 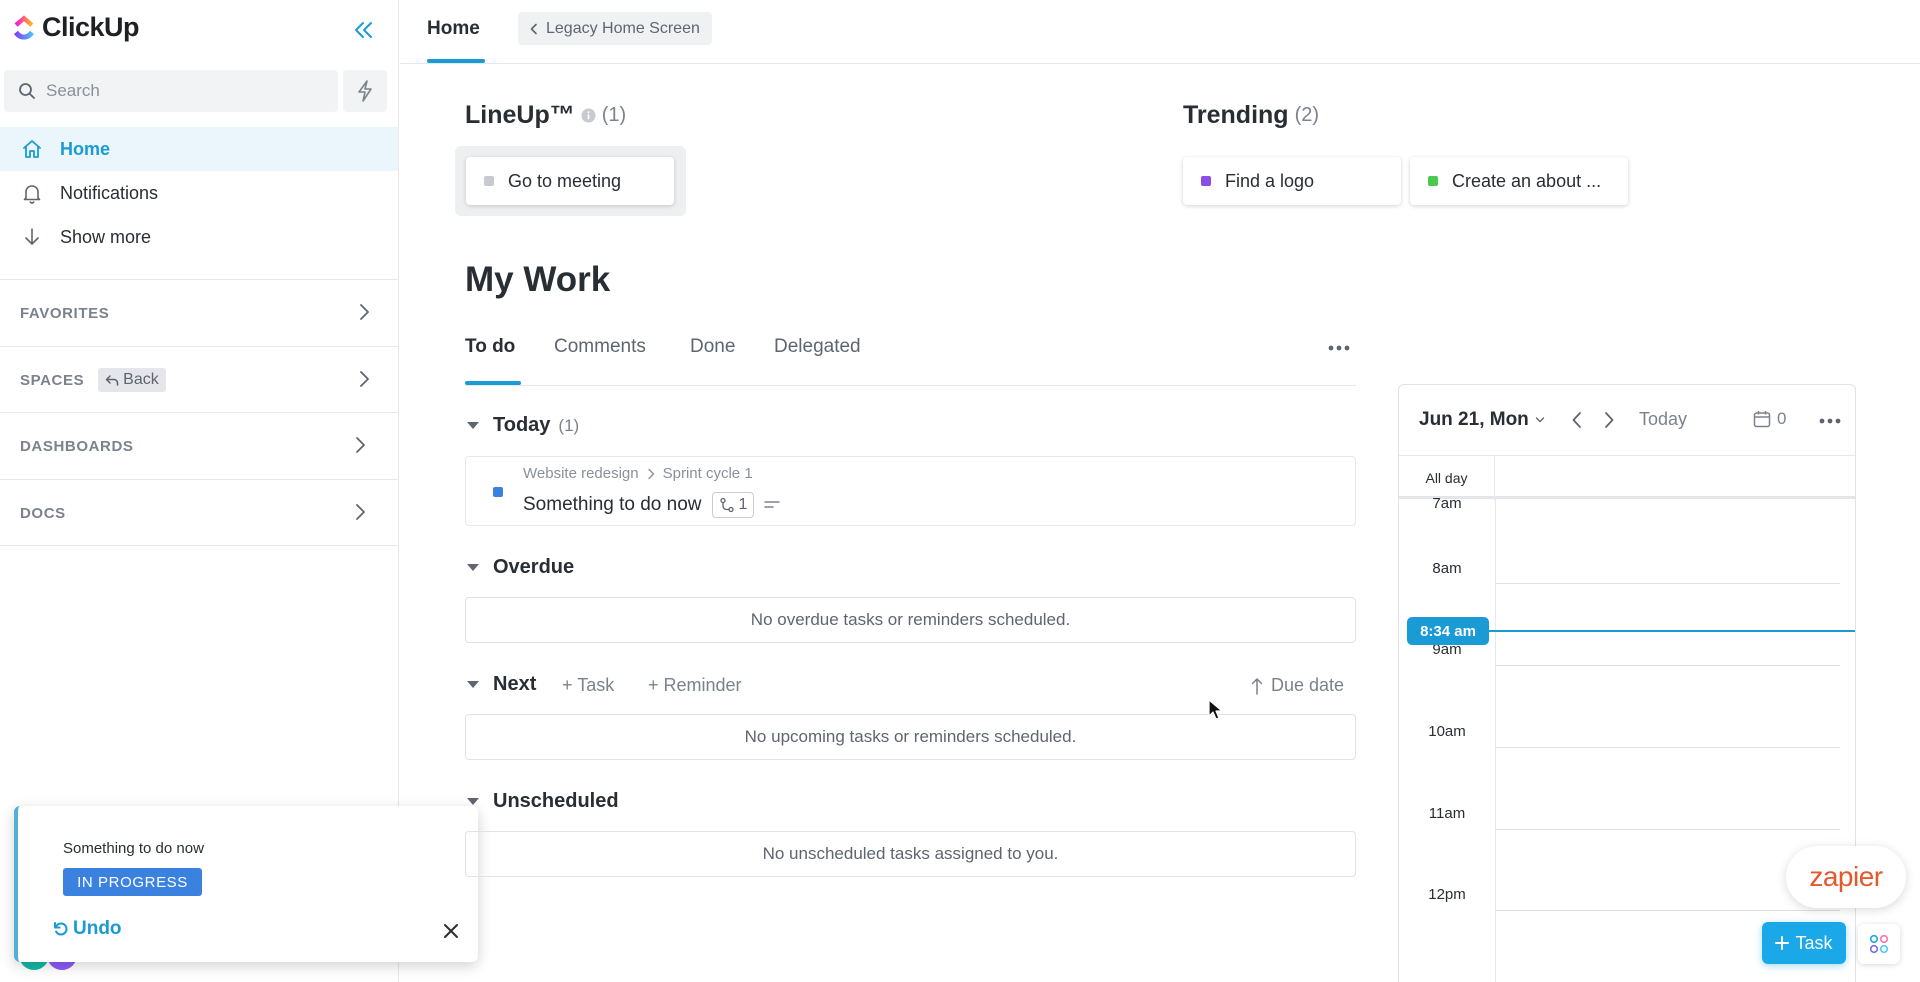 I want to click on tab-delegated: Delegated, so click(x=817, y=347).